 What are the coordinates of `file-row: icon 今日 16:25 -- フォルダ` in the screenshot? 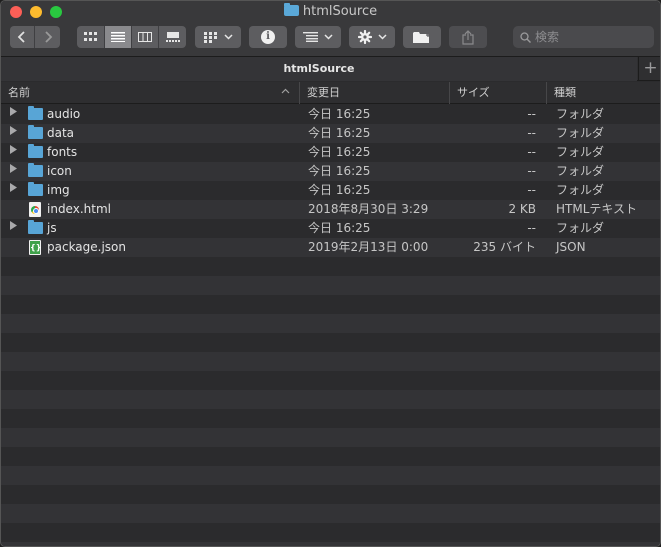 It's located at (330, 171).